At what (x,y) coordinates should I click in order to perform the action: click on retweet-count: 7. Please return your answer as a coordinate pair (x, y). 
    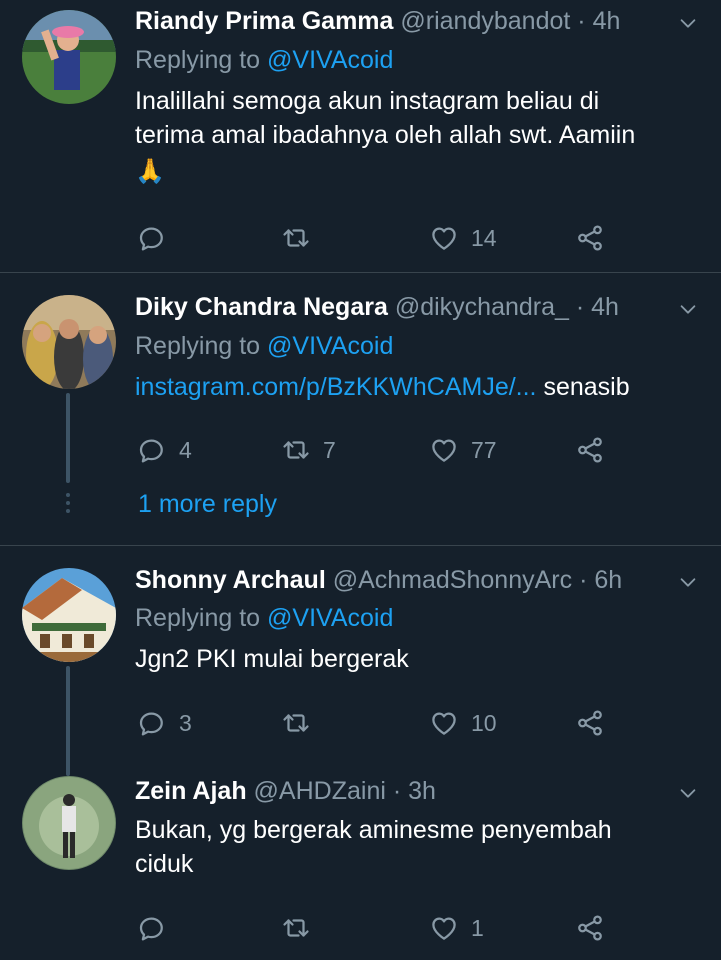
    Looking at the image, I should click on (329, 449).